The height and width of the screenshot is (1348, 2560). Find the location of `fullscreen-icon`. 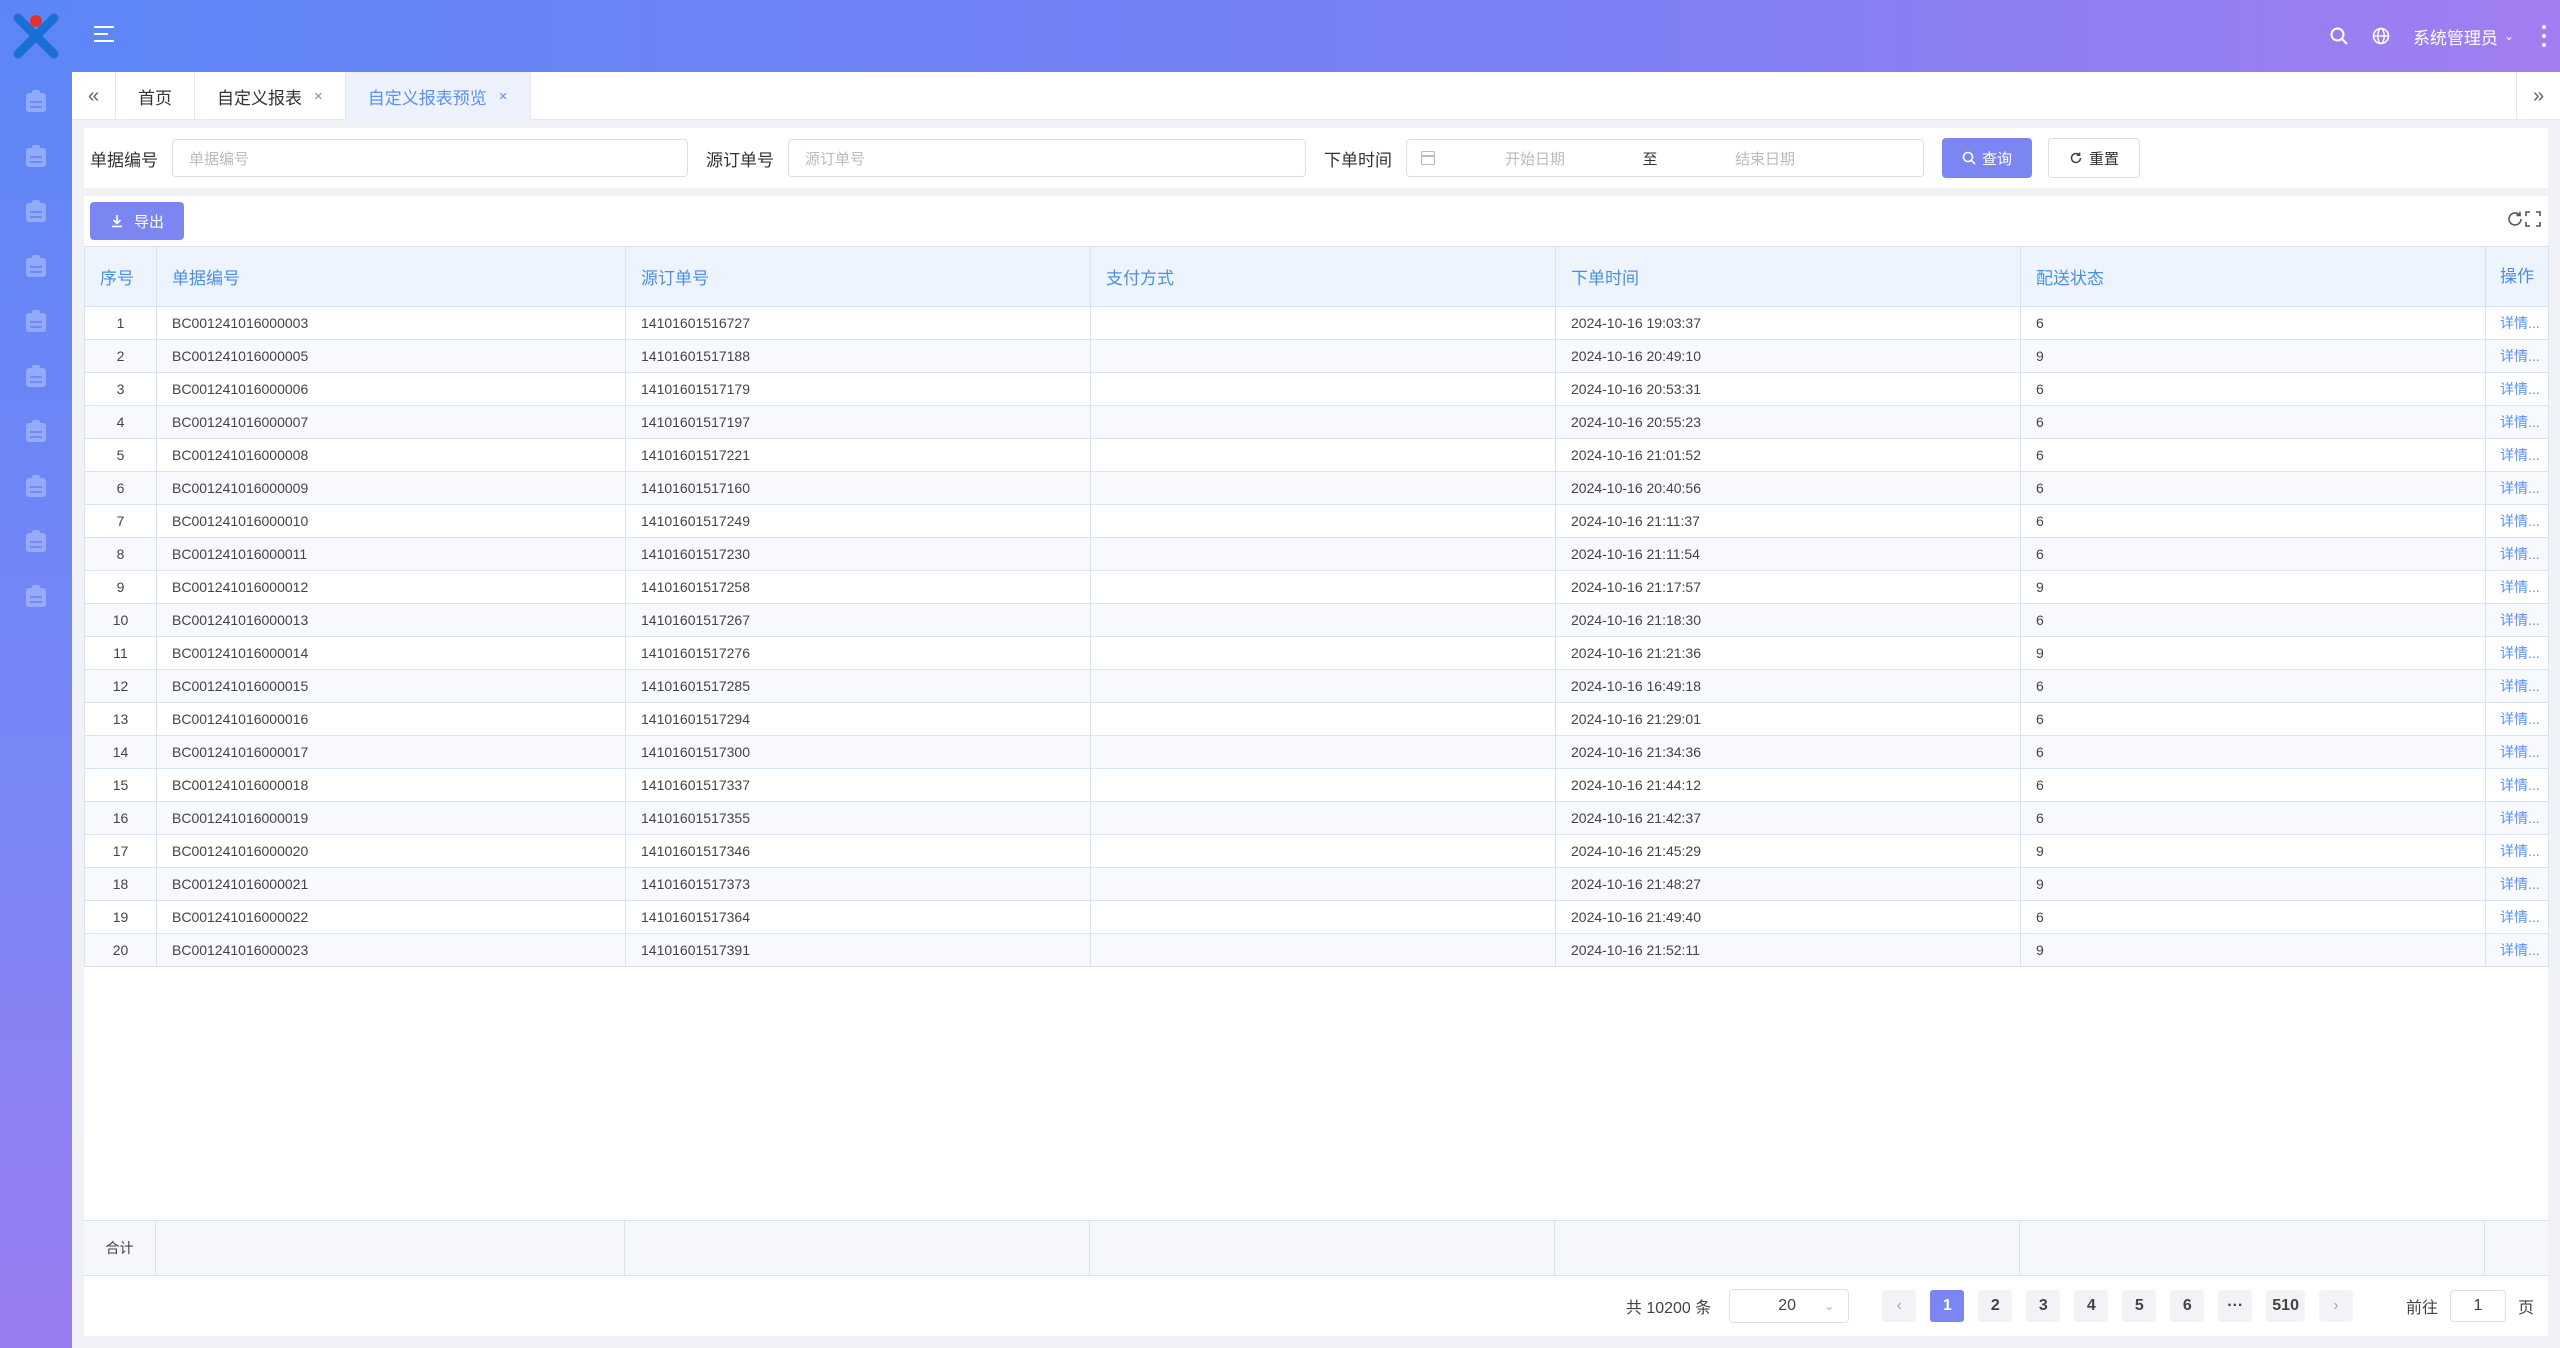

fullscreen-icon is located at coordinates (2533, 219).